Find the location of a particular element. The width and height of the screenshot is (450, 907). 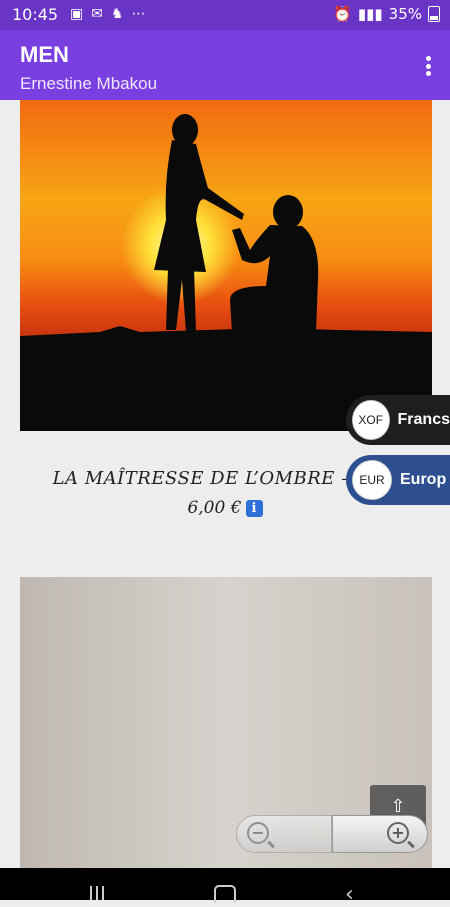

status-bar: 10:45 ▣ ✉ ♞ ⋯ ⏰ ▮▮▮ 35% is located at coordinates (225, 15).